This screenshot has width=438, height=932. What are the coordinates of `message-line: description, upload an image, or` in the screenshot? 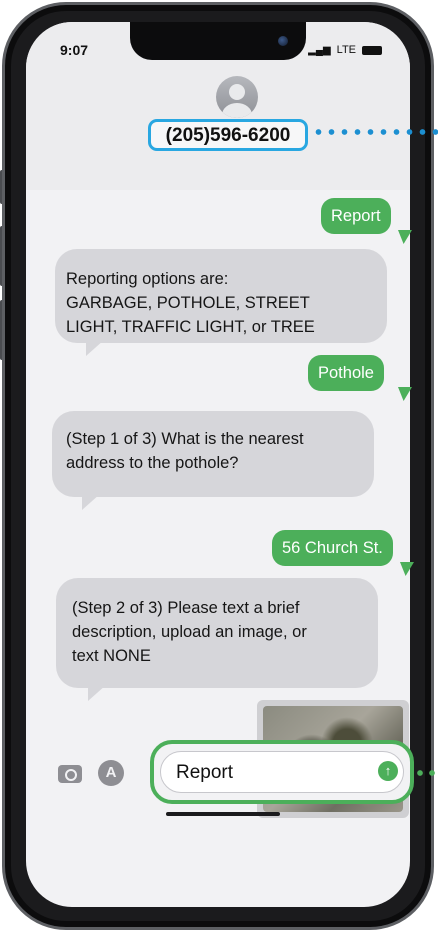 It's located at (189, 632).